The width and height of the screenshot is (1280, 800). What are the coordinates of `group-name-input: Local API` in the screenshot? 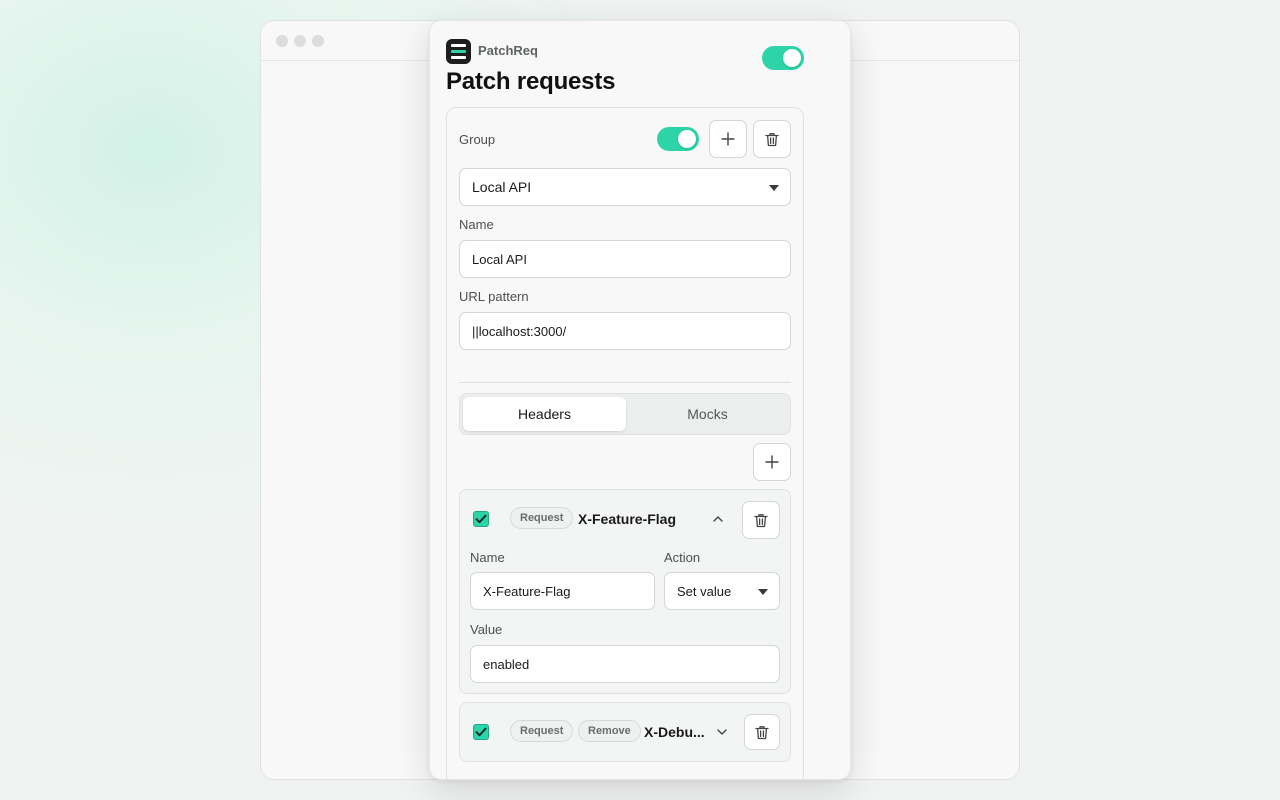 It's located at (625, 259).